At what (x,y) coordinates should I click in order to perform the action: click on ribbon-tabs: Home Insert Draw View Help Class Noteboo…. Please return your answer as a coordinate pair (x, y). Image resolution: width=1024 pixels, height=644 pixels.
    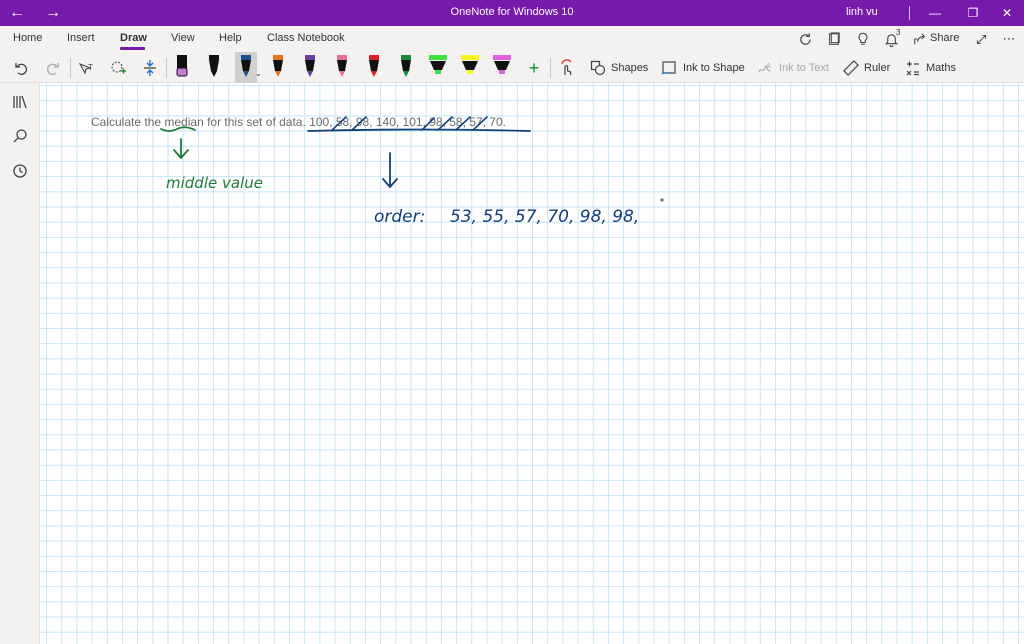
    Looking at the image, I should click on (512, 39).